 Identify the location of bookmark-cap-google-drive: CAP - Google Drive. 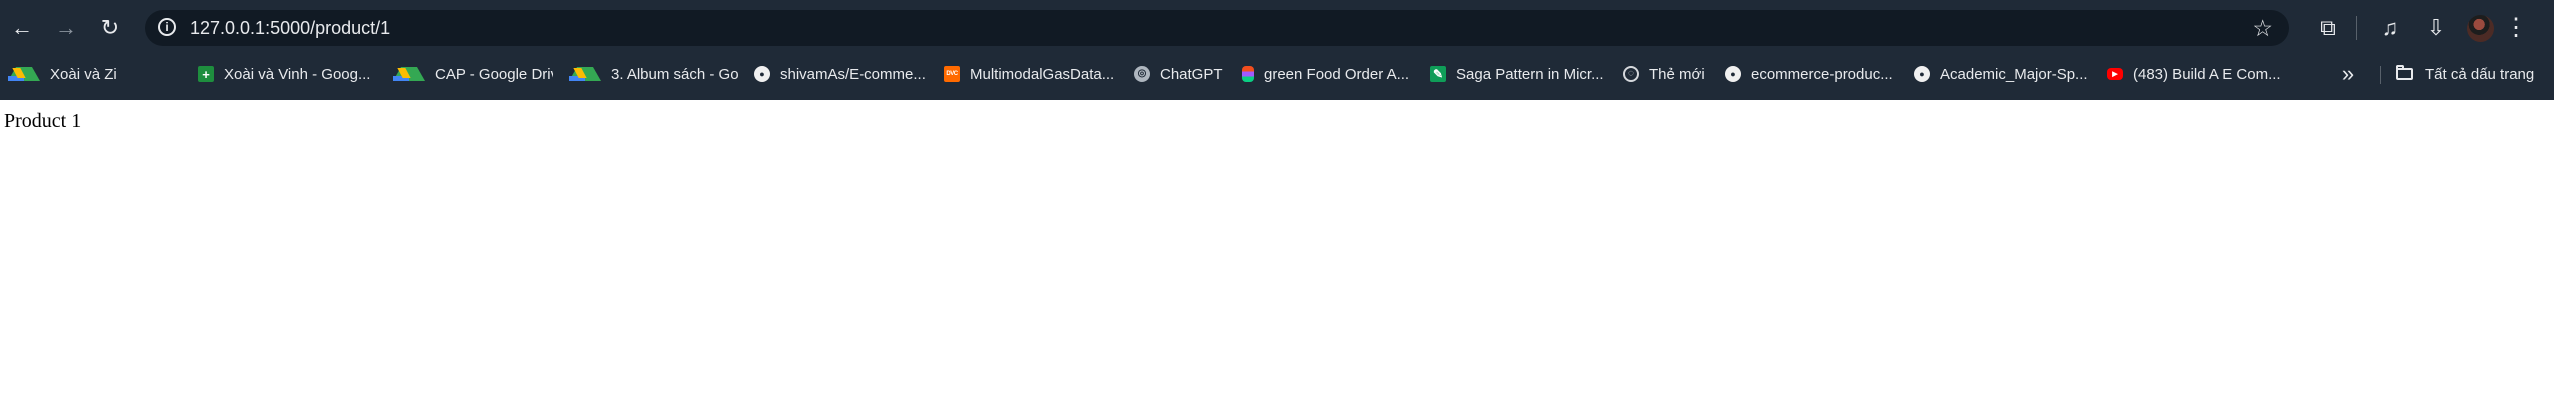
(473, 74).